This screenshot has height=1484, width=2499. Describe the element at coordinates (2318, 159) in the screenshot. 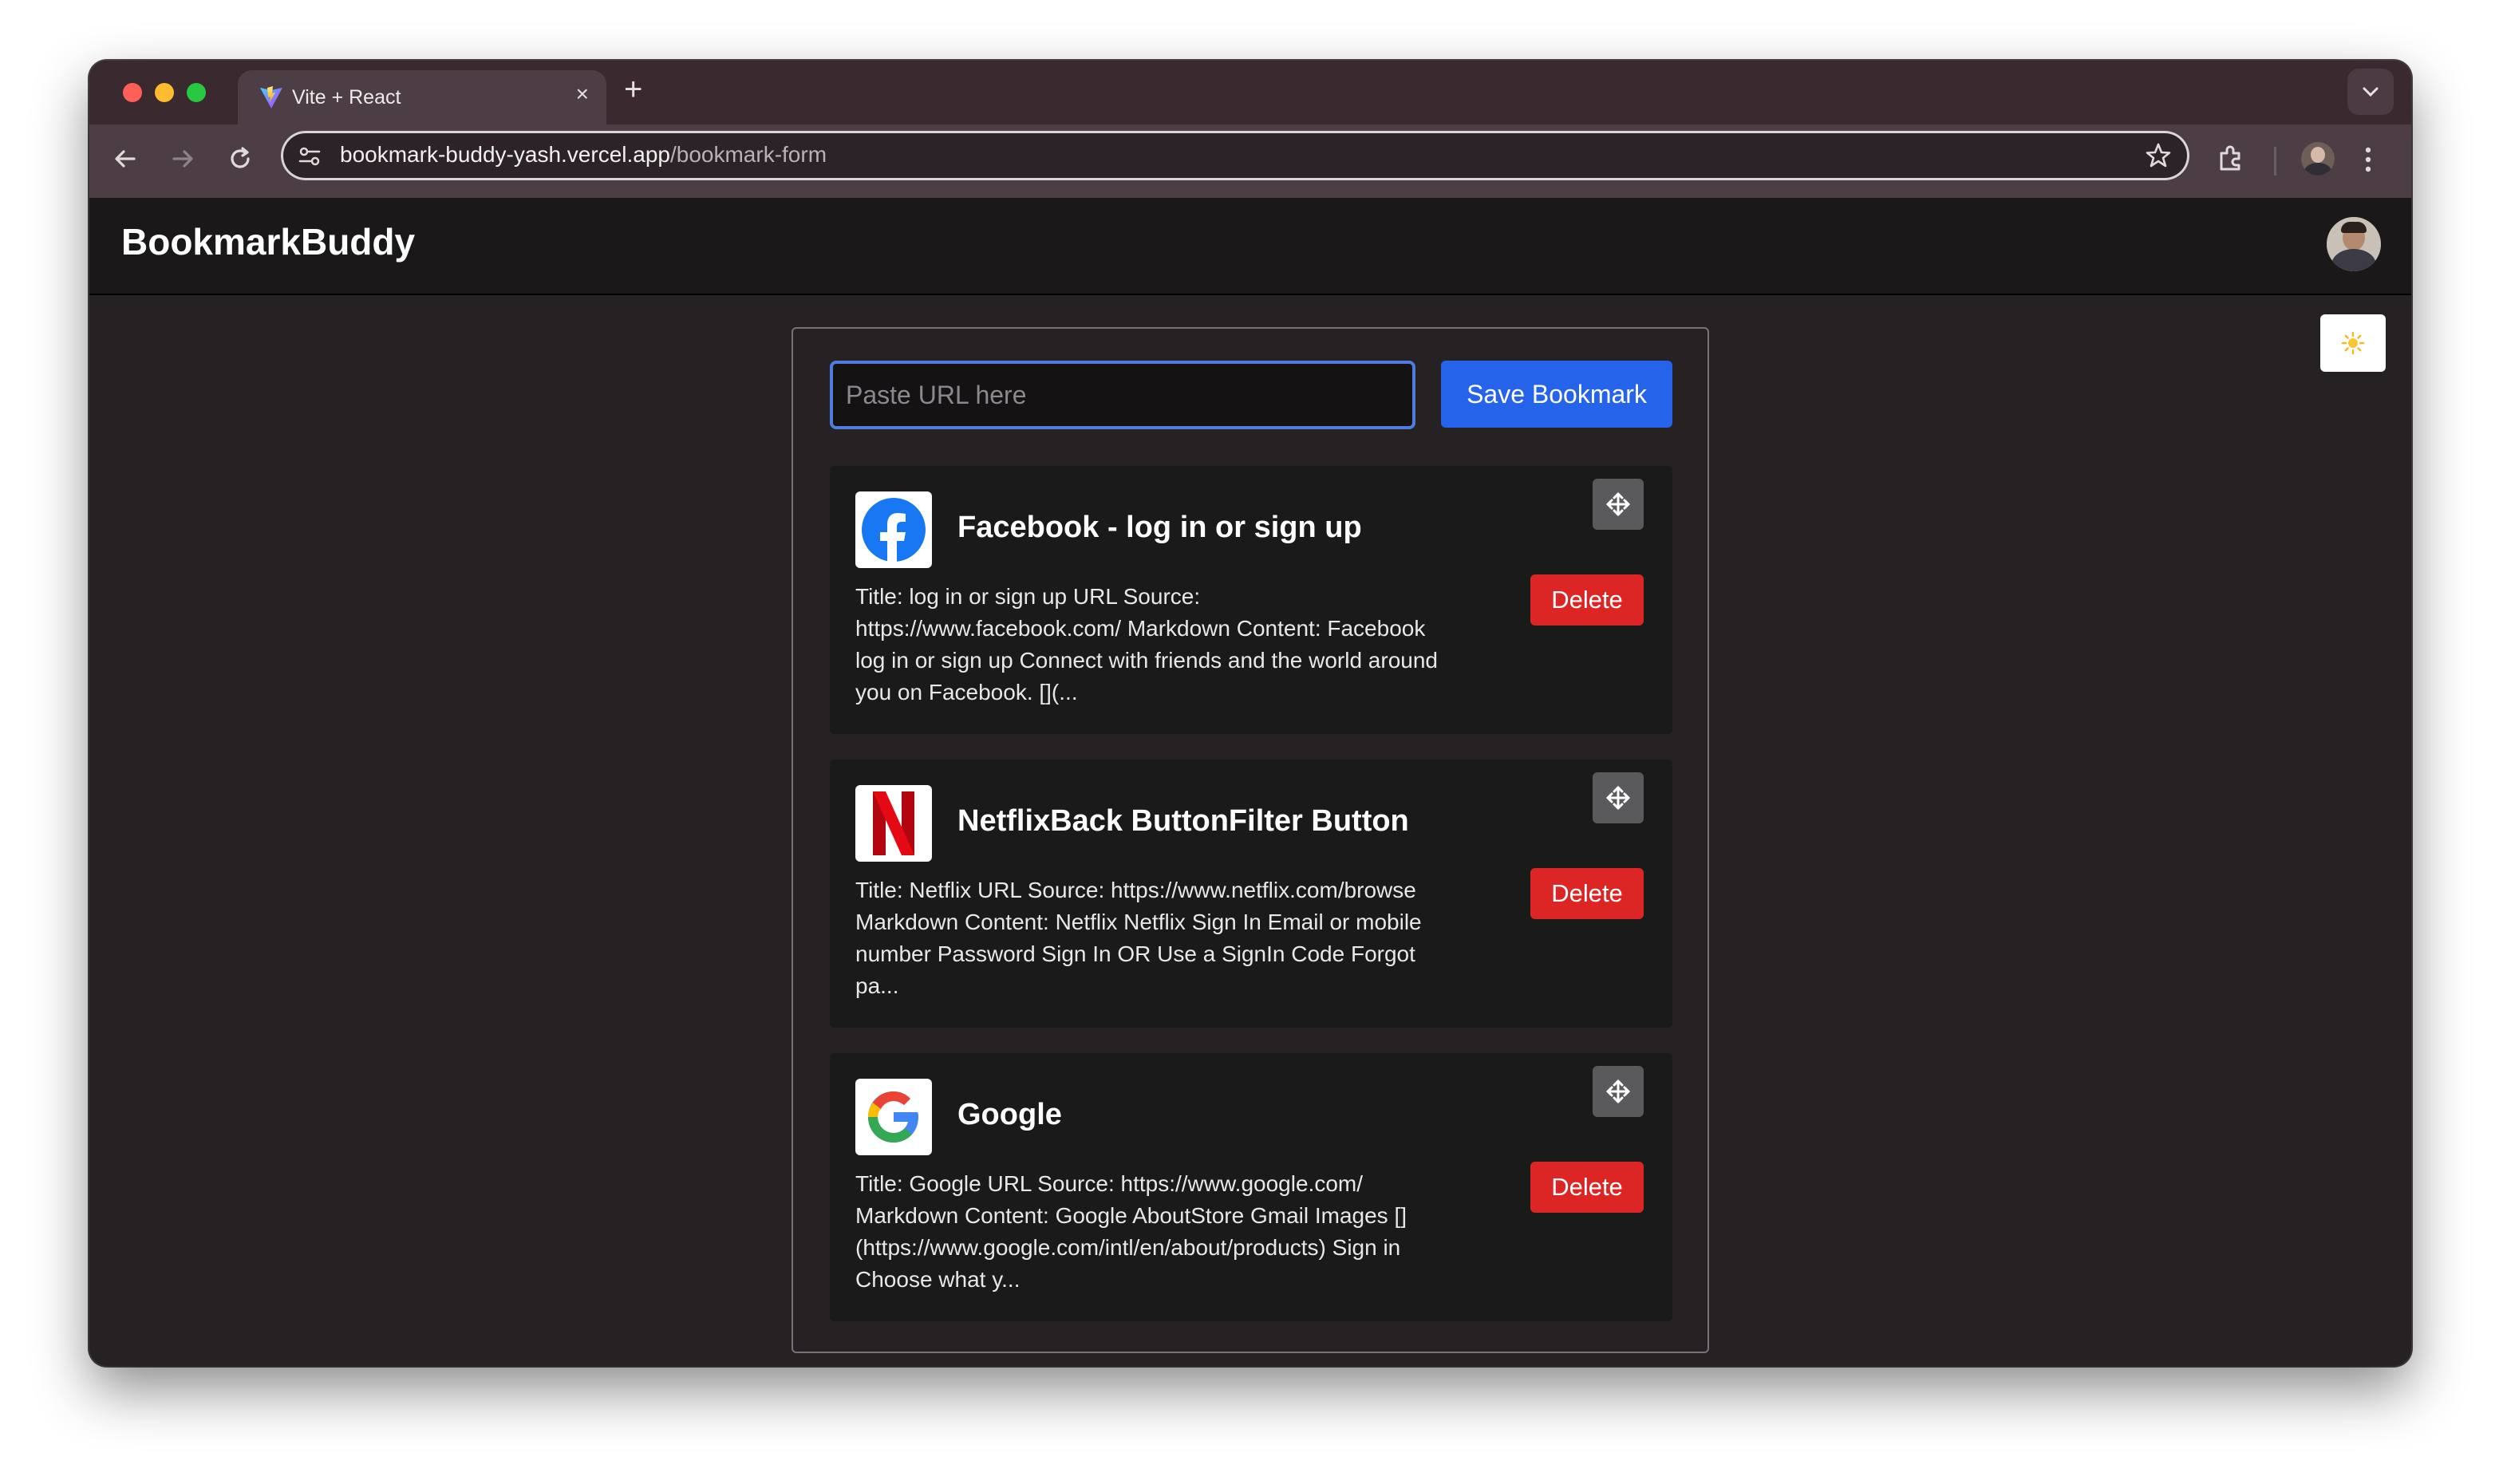

I see `profile-avatar` at that location.